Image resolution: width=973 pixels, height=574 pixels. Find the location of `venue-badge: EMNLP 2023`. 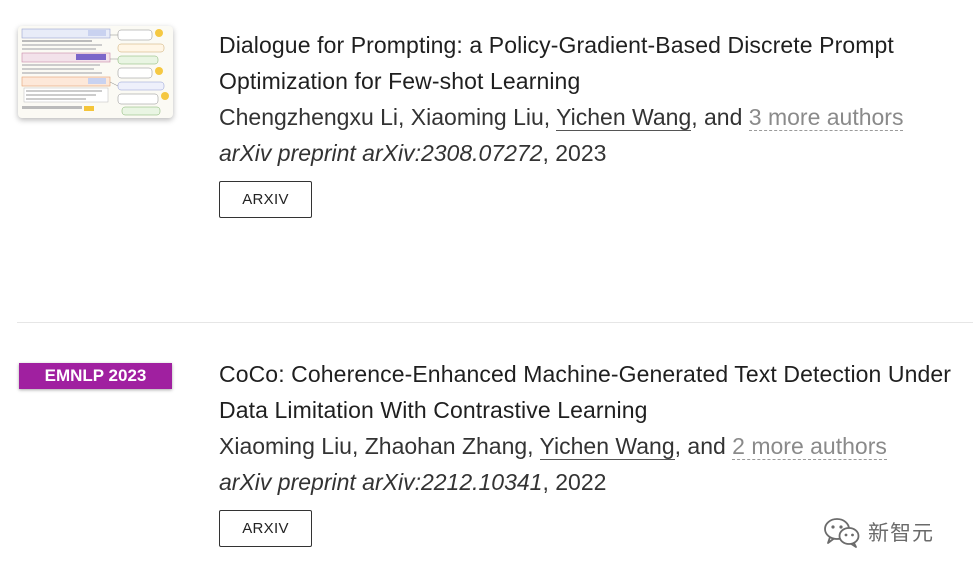

venue-badge: EMNLP 2023 is located at coordinates (95, 376).